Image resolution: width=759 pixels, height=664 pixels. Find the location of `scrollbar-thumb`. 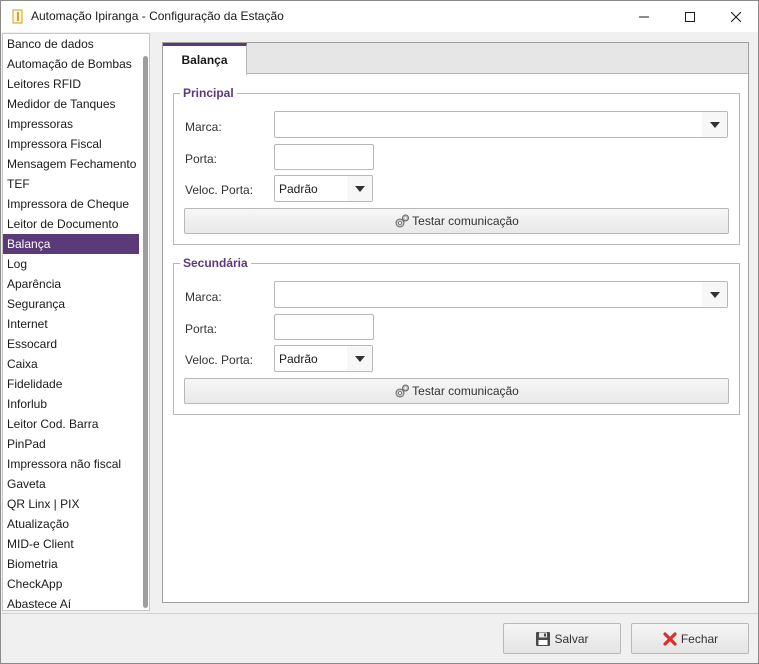

scrollbar-thumb is located at coordinates (145, 332).